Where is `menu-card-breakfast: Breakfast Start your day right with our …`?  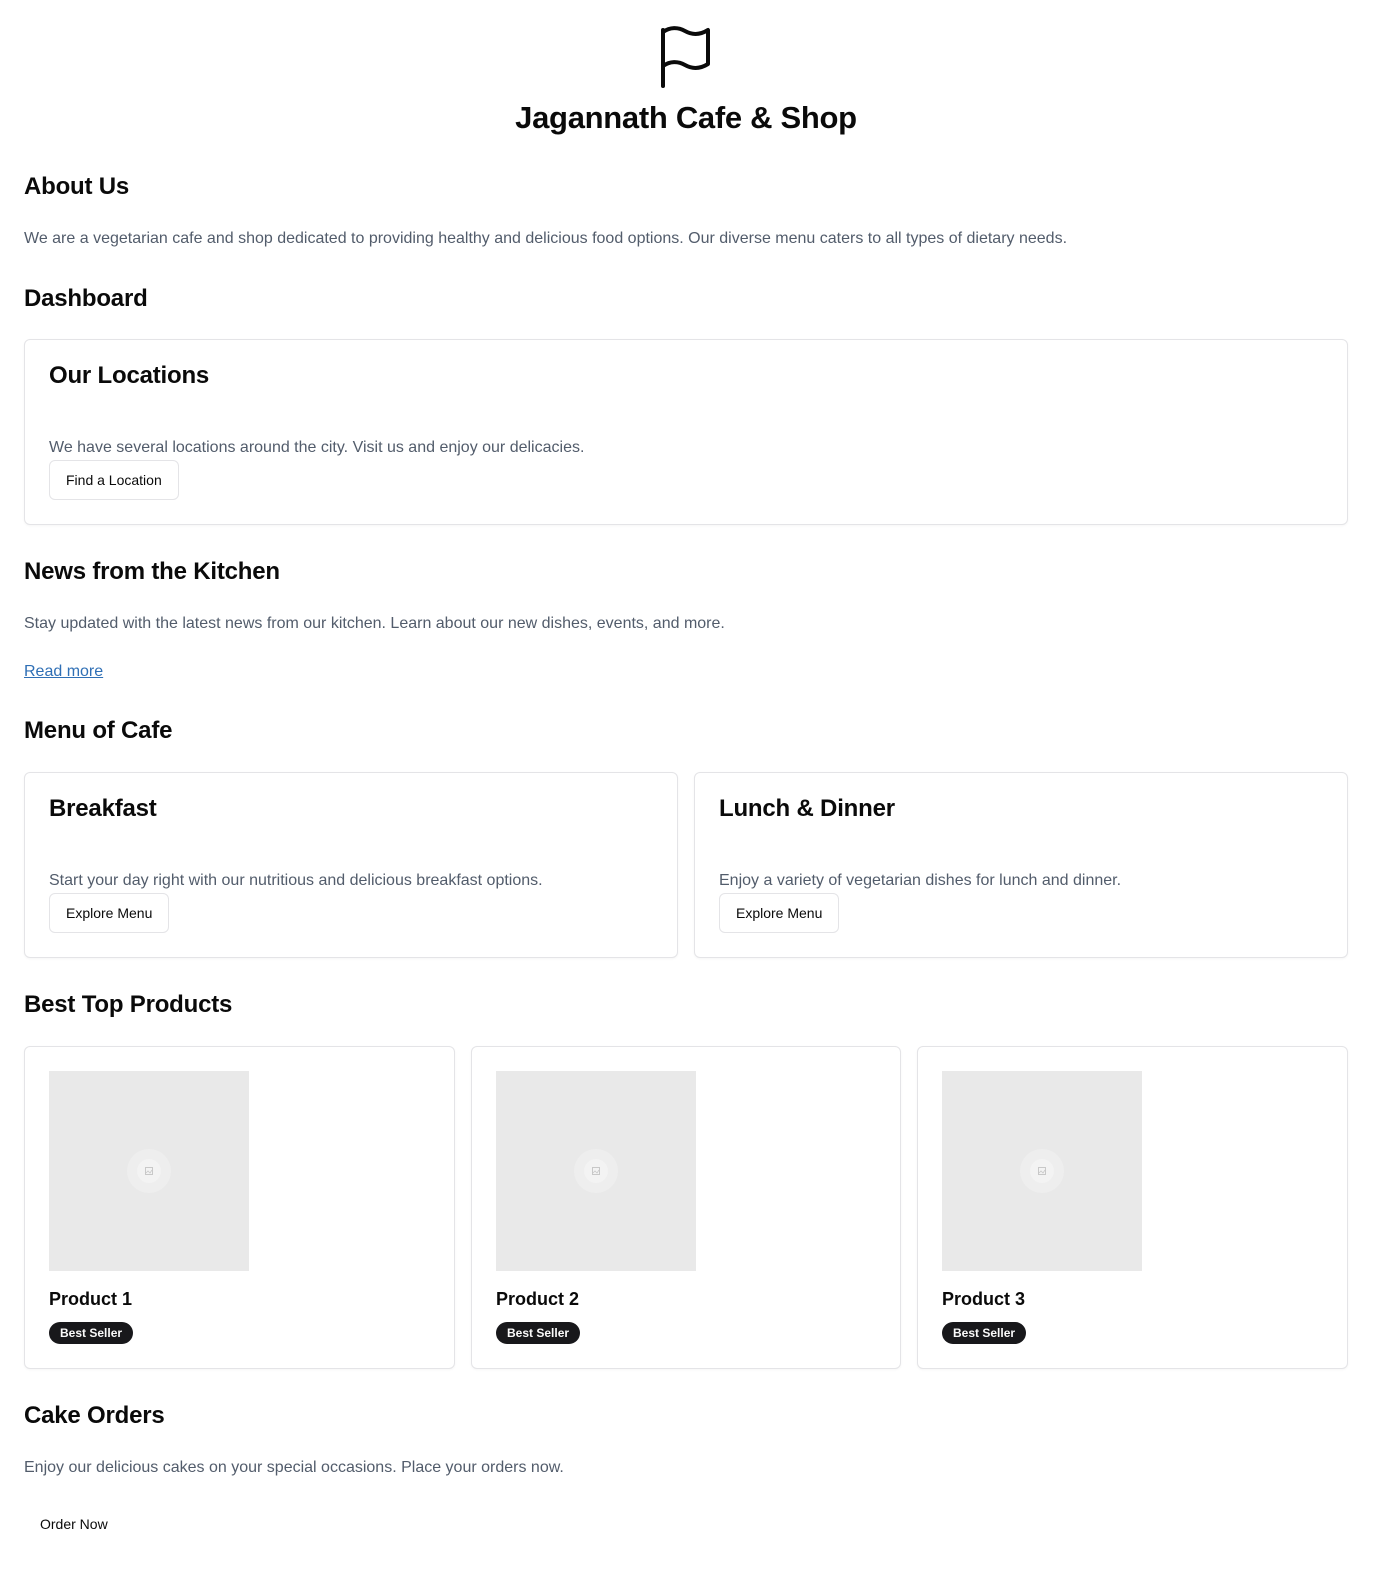
menu-card-breakfast: Breakfast Start your day right with our … is located at coordinates (351, 865).